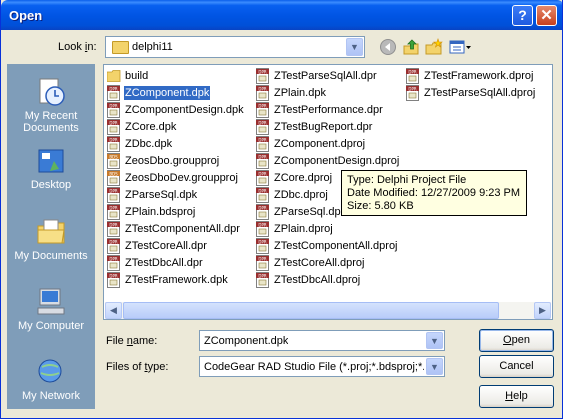 The width and height of the screenshot is (563, 419). I want to click on file-name: ZPlain.dpk, so click(300, 93).